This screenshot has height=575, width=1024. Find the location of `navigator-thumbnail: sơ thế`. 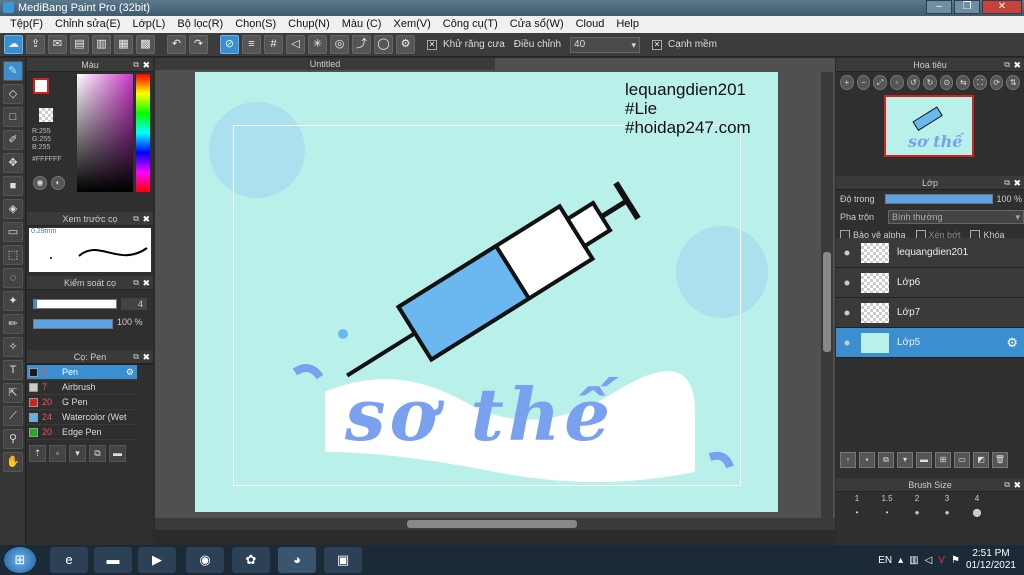

navigator-thumbnail: sơ thế is located at coordinates (929, 126).